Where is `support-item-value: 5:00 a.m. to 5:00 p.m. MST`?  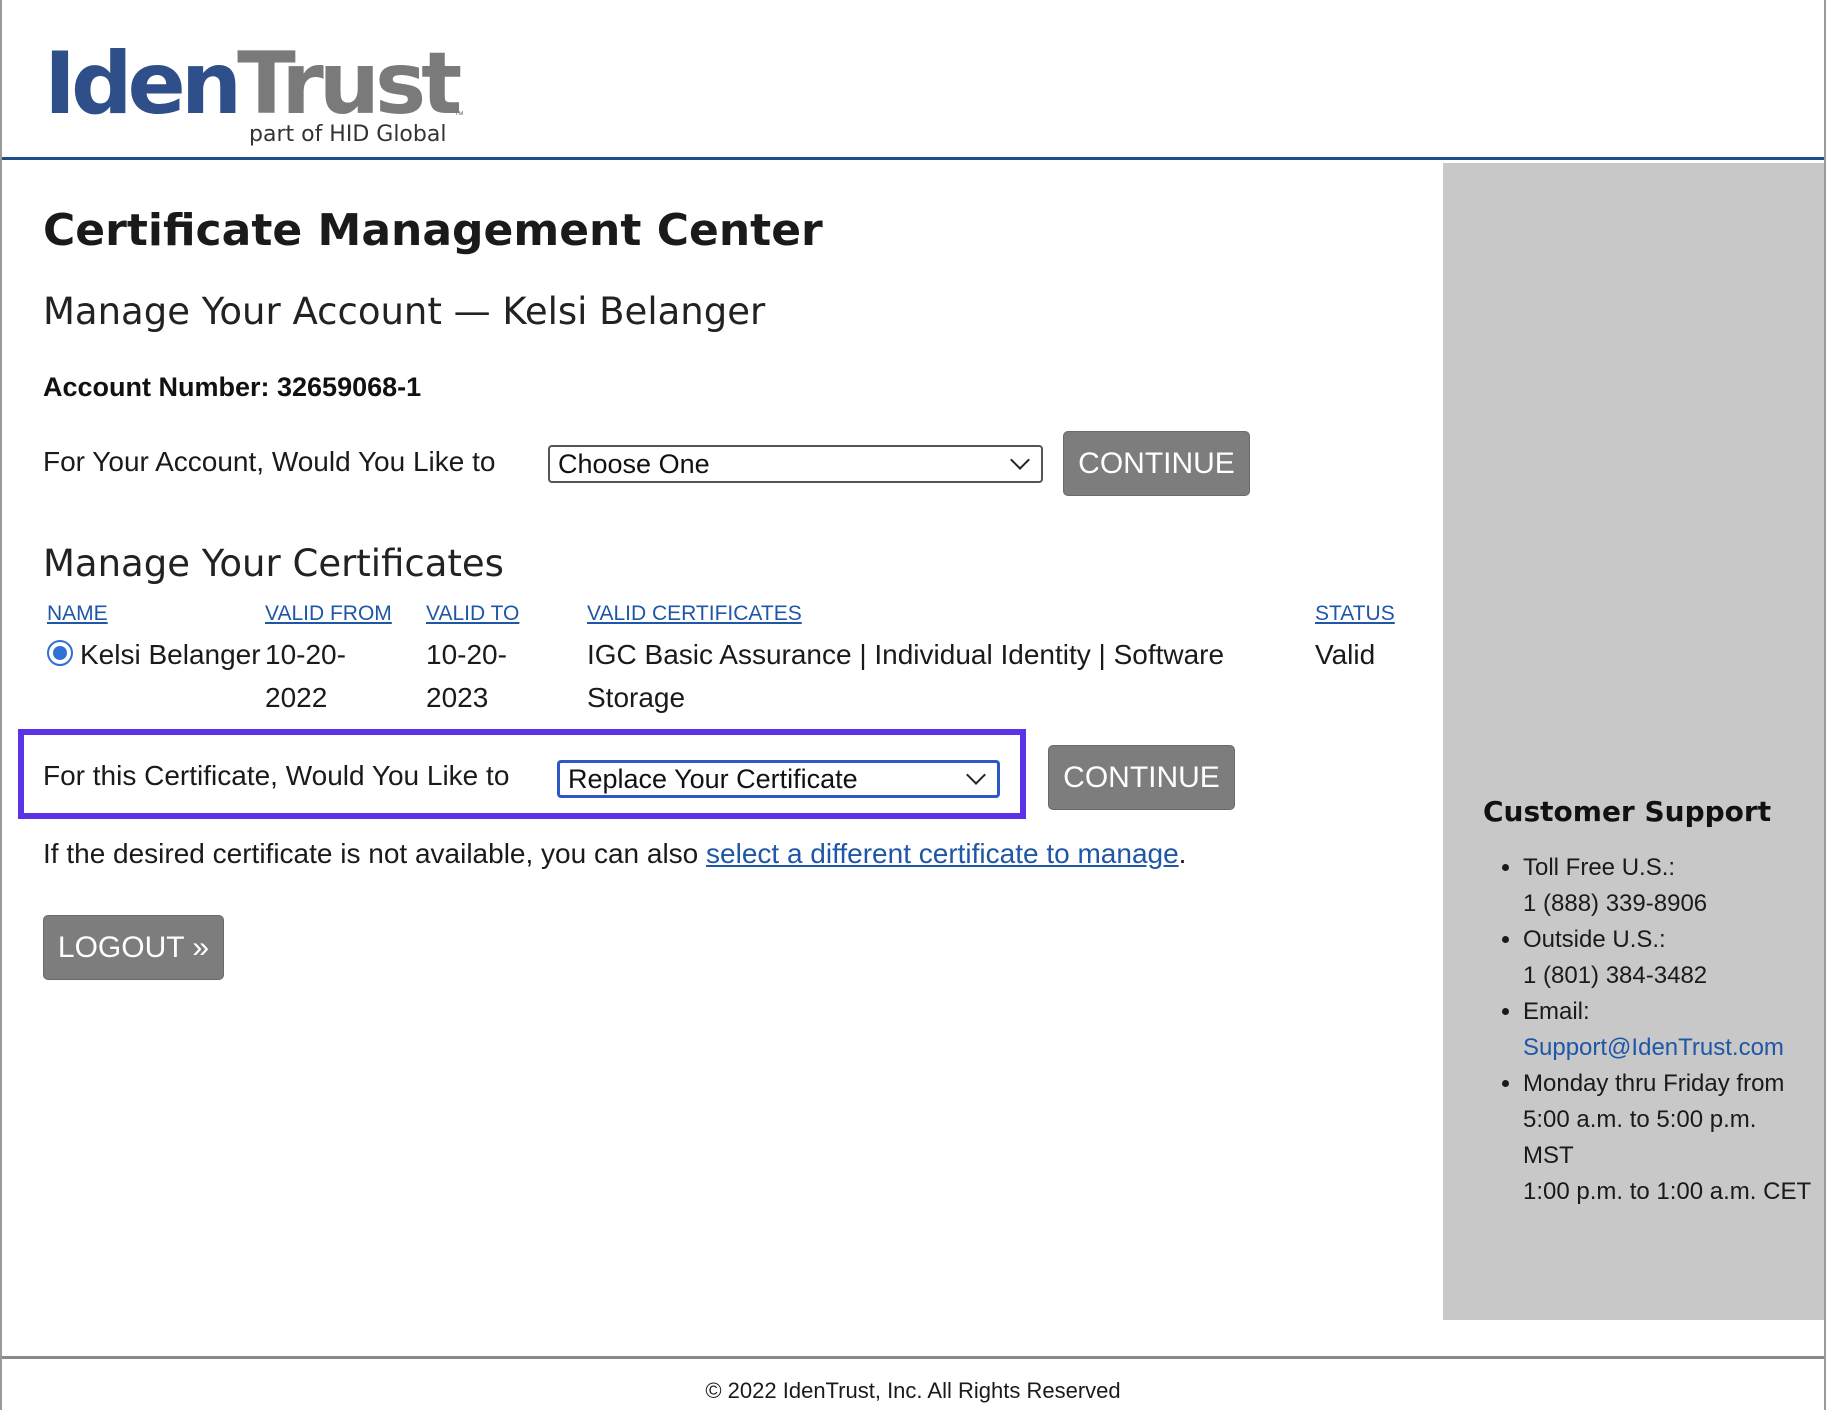
support-item-value: 5:00 a.m. to 5:00 p.m. MST is located at coordinates (1640, 1137).